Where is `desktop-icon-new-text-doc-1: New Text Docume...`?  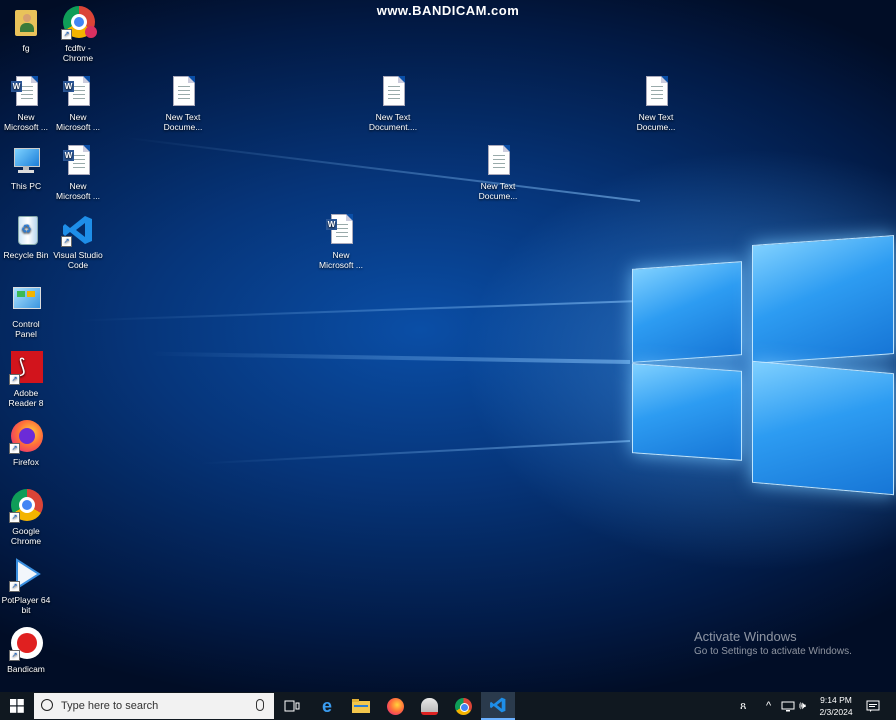
desktop-icon-new-text-doc-1: New Text Docume... is located at coordinates (183, 103).